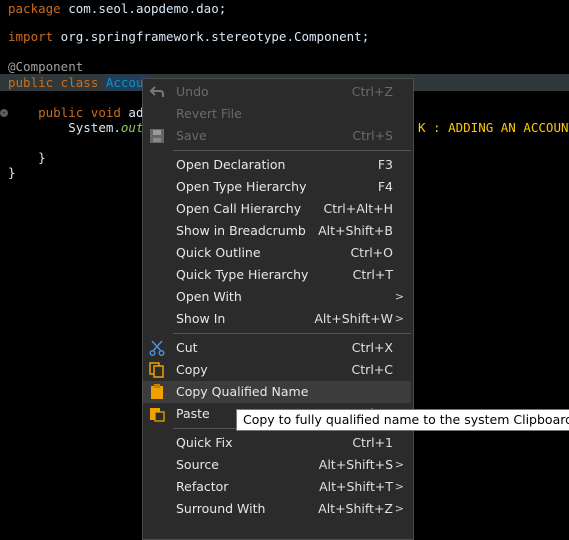  I want to click on menu-item-label: Open With, so click(209, 296).